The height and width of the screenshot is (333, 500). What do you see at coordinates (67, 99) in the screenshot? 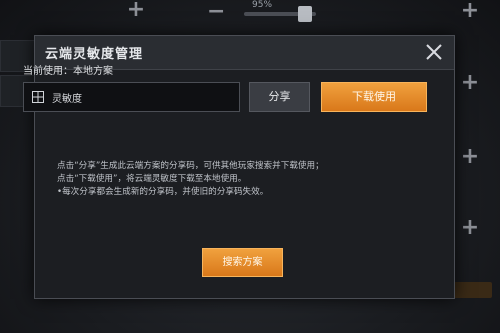
I see `scheme-name-text: 灵敏度` at bounding box center [67, 99].